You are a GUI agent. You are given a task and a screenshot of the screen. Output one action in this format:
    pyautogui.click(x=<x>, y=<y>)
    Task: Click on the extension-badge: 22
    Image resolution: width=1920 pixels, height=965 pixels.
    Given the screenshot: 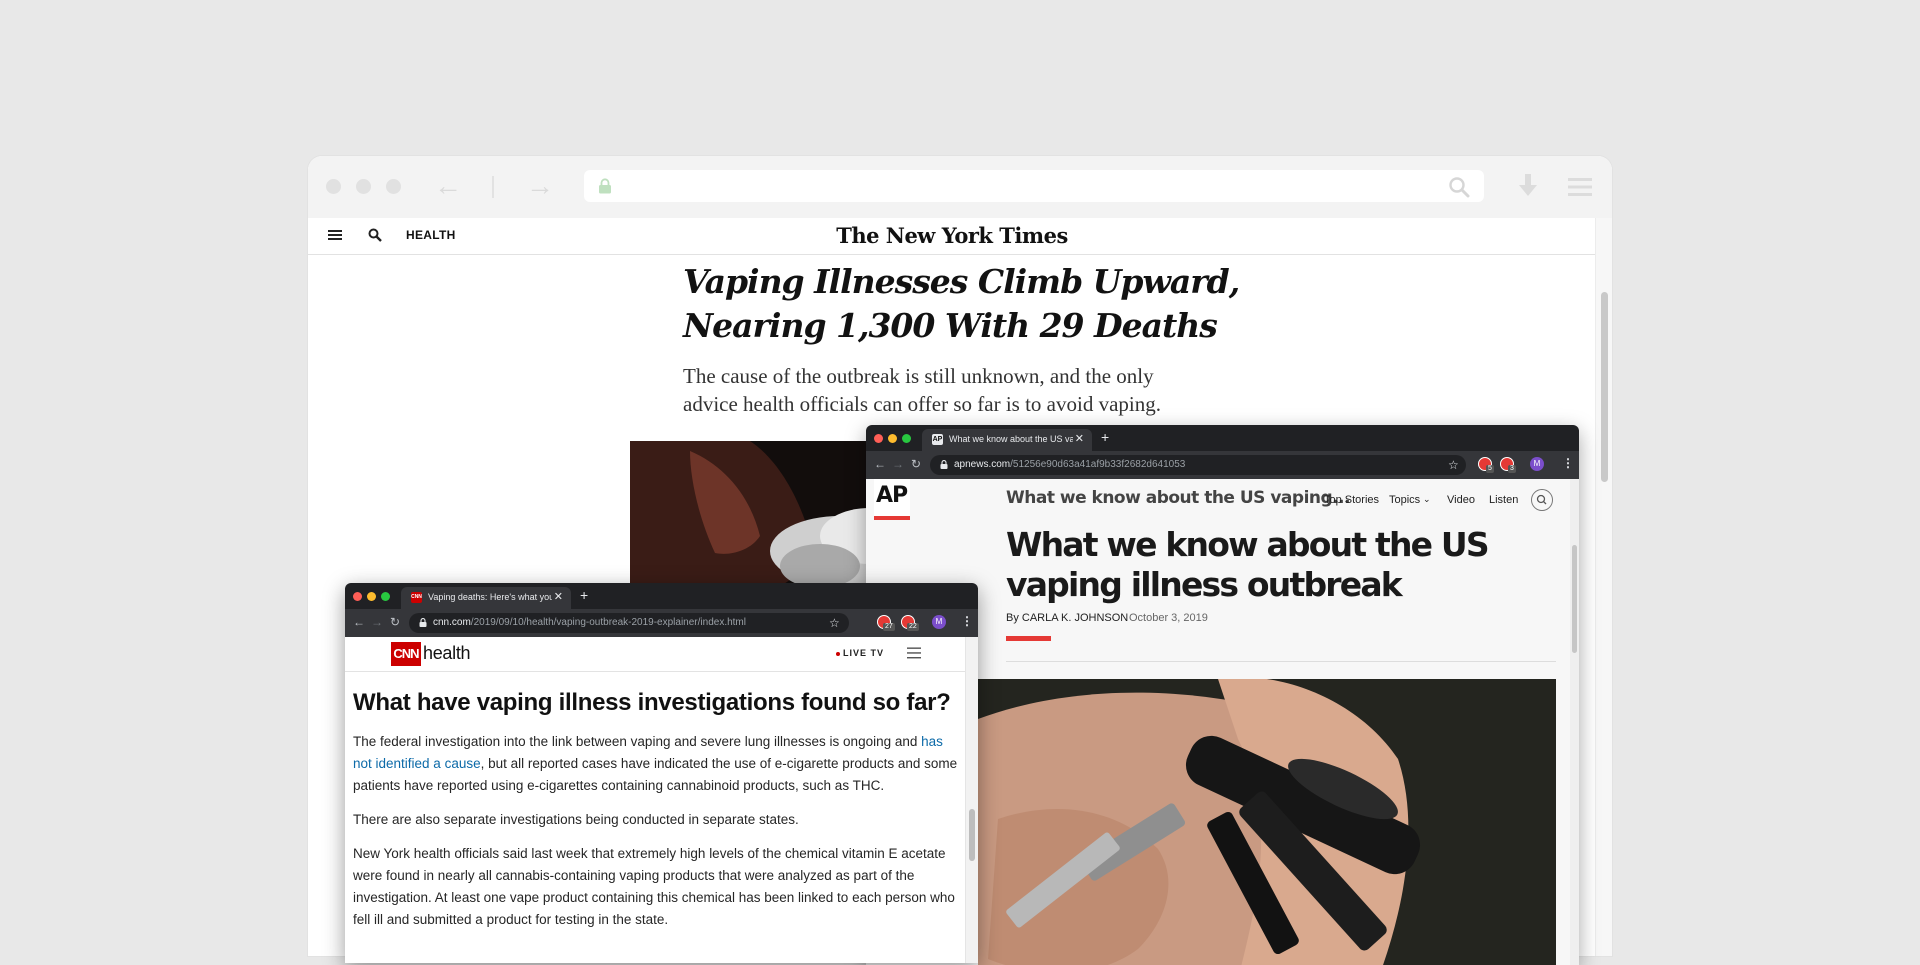 What is the action you would take?
    pyautogui.click(x=913, y=627)
    